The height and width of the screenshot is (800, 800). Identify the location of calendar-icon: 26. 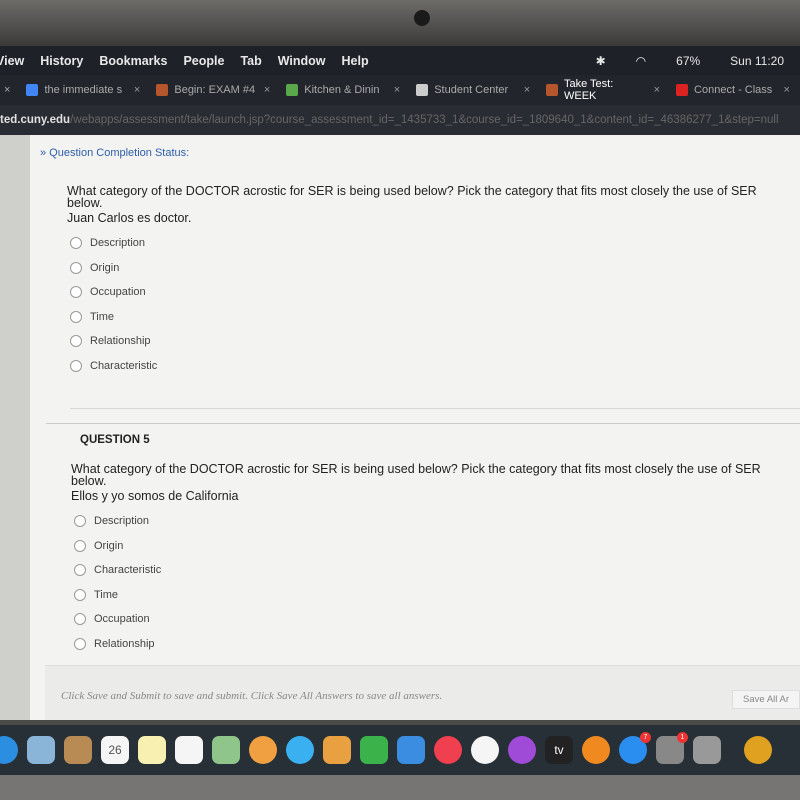
(115, 750).